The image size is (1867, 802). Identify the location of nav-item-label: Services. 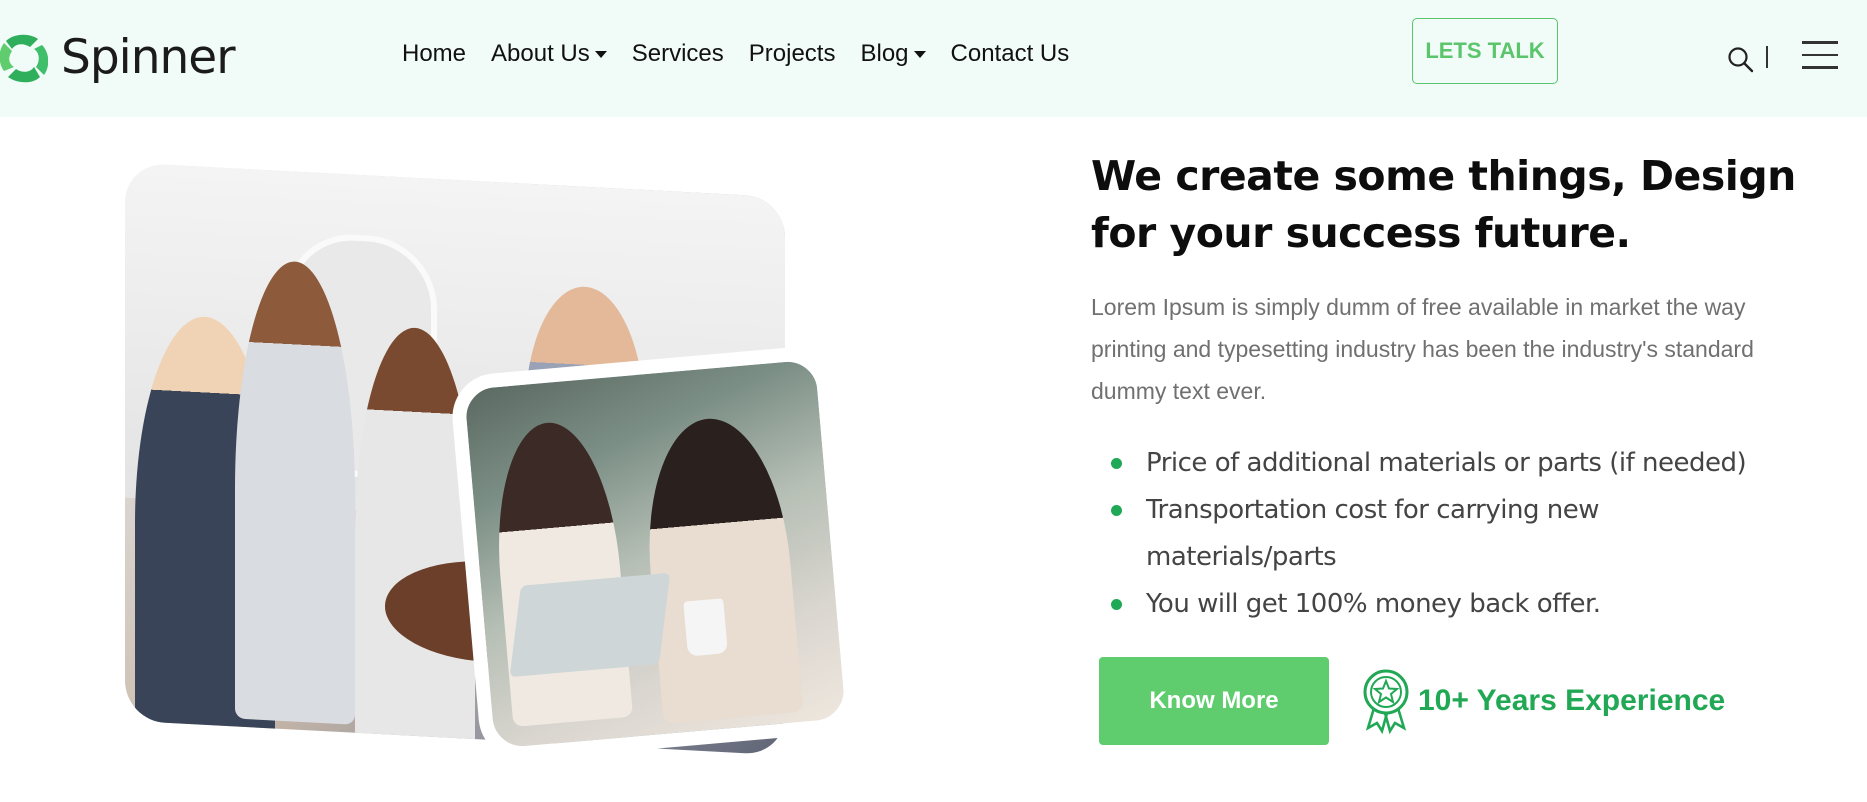
(677, 53).